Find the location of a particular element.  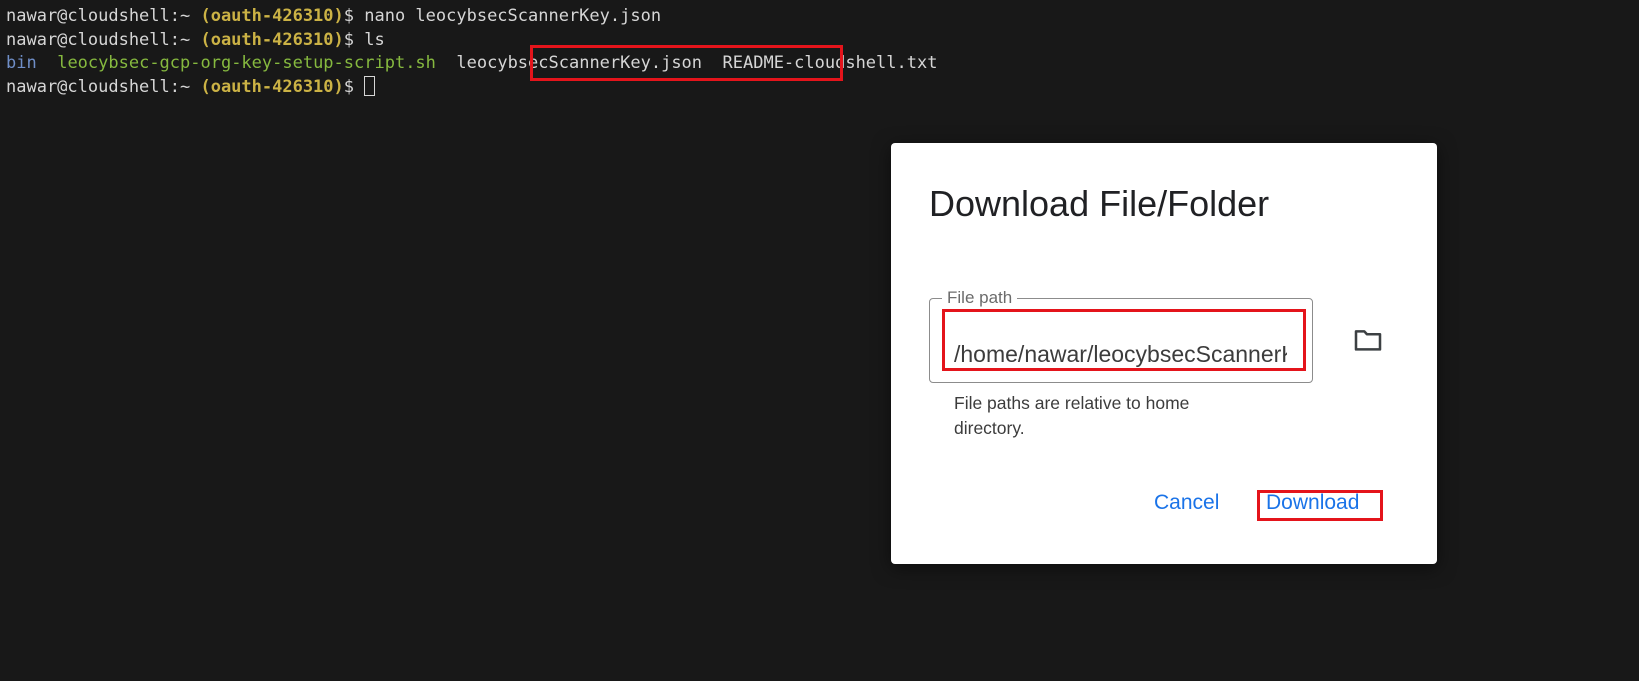

terminal-line-4: nawar@cloudshell:~ (oauth-426310)$ is located at coordinates (191, 87).